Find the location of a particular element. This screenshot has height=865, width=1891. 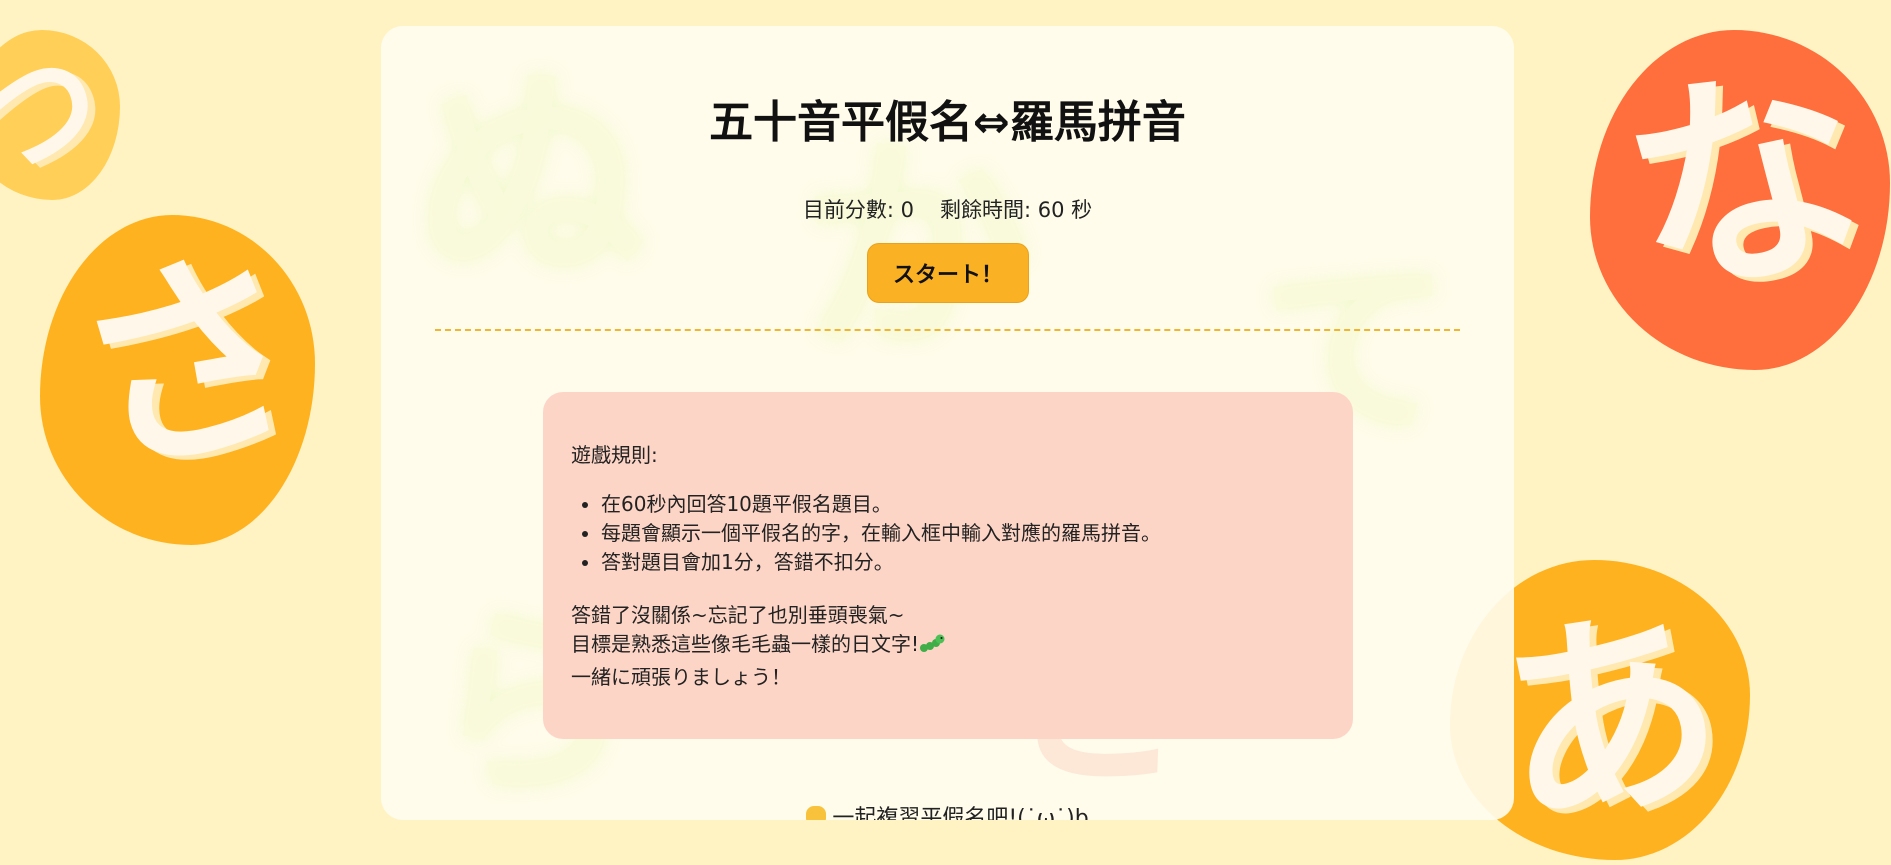

score-display: 目前分數: 0 is located at coordinates (858, 210).